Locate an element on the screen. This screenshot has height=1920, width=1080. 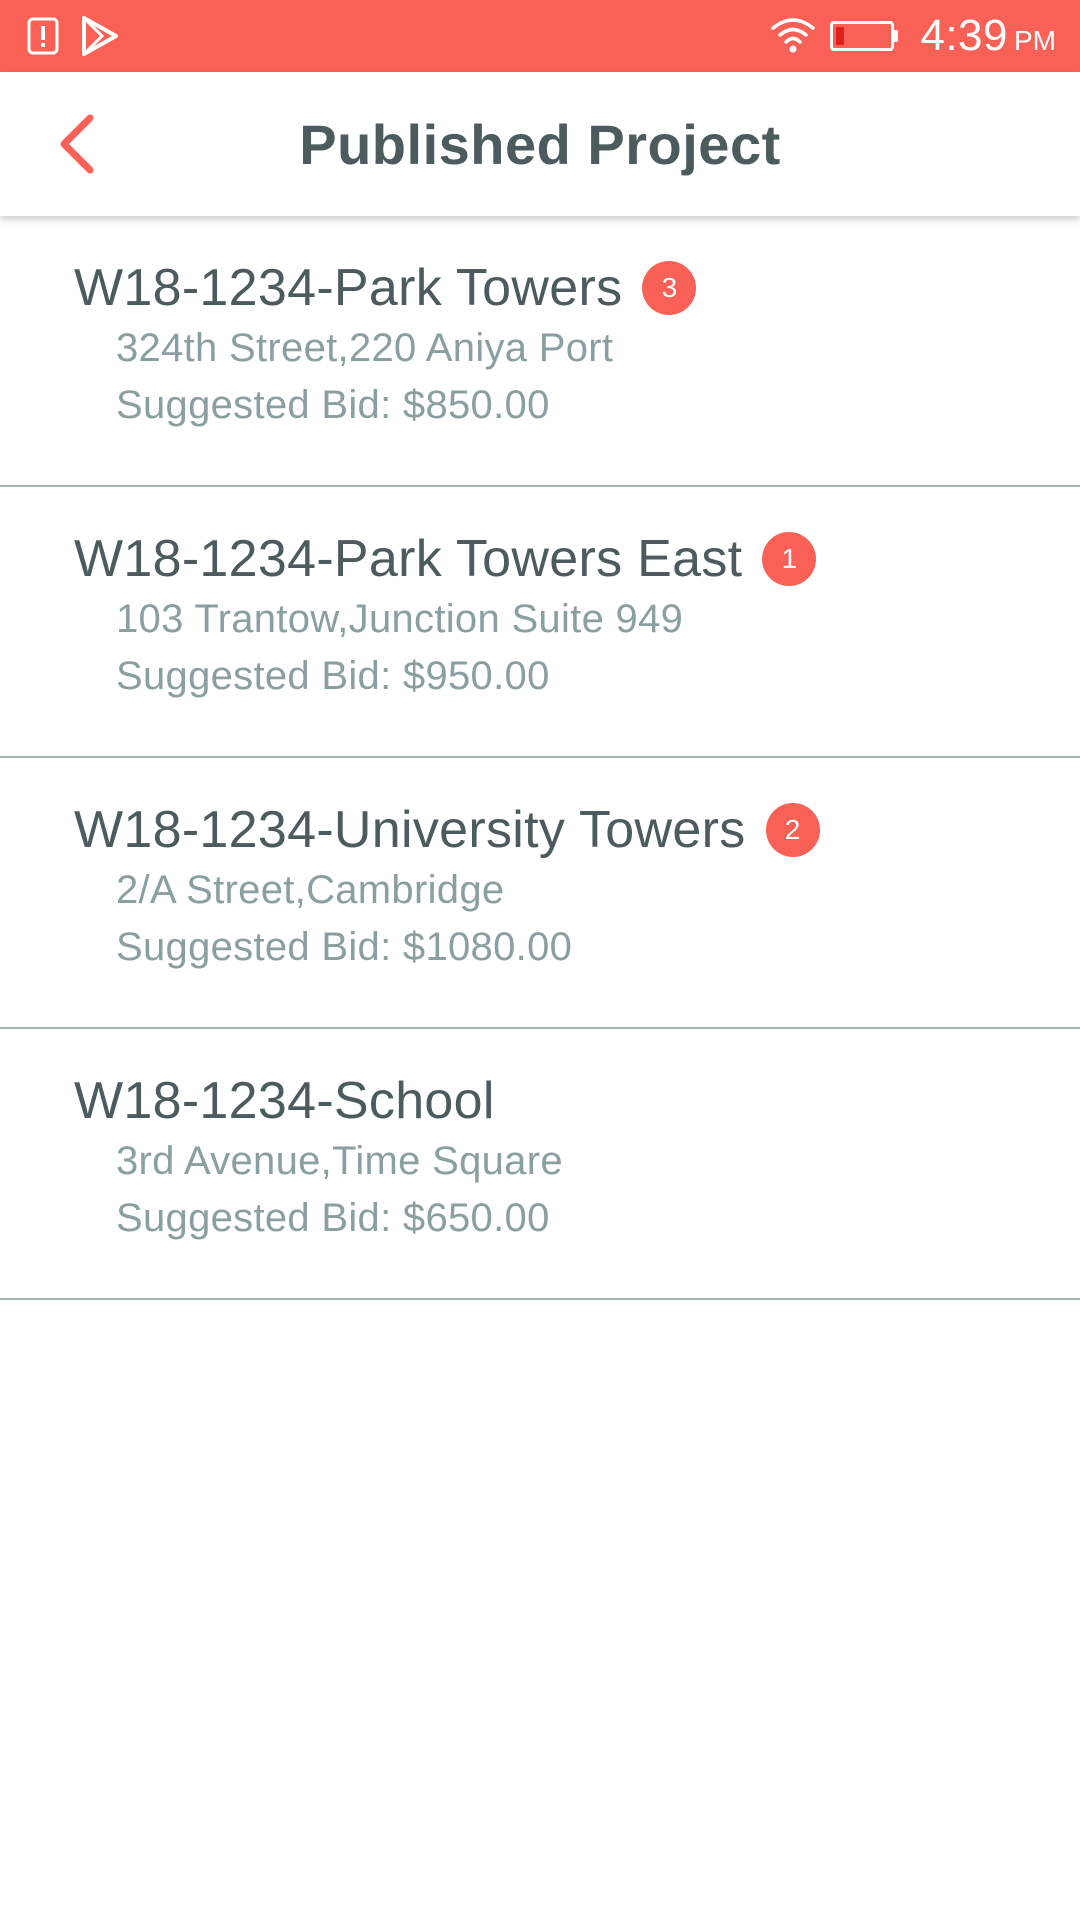
wifi-icon is located at coordinates (793, 35).